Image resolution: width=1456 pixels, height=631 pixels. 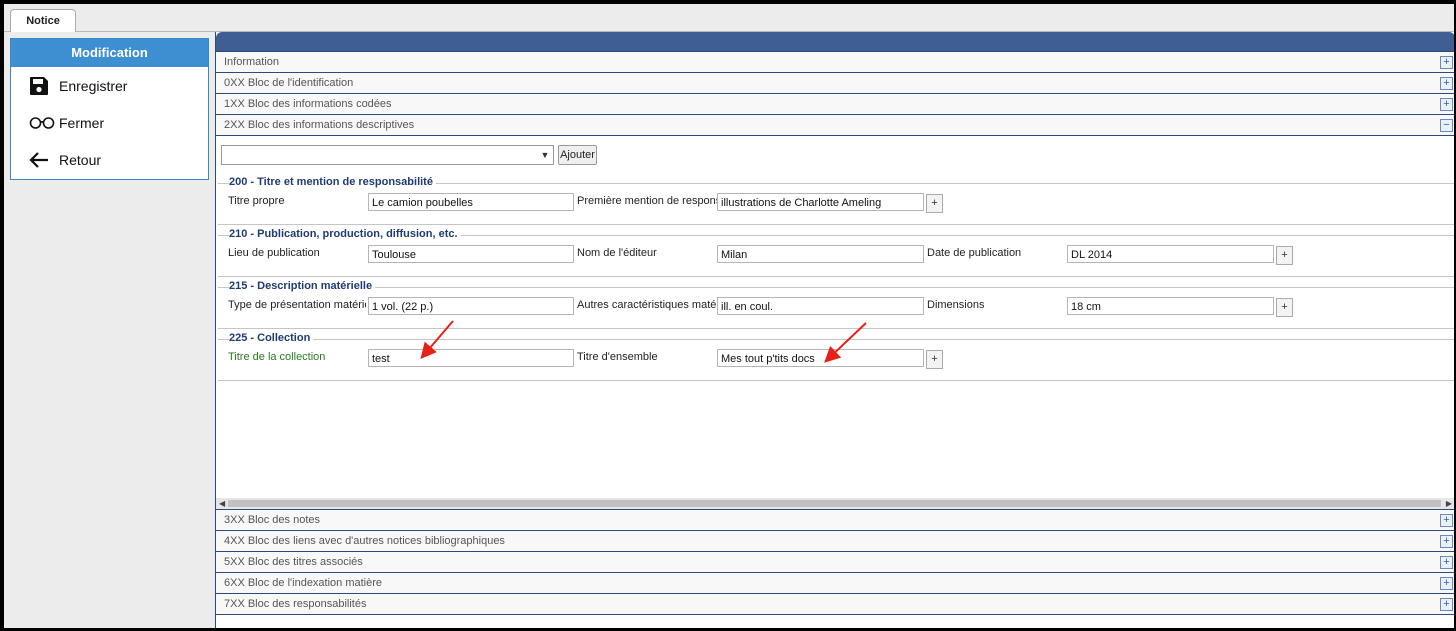 I want to click on input-dimensions: 18 cm, so click(x=1170, y=306).